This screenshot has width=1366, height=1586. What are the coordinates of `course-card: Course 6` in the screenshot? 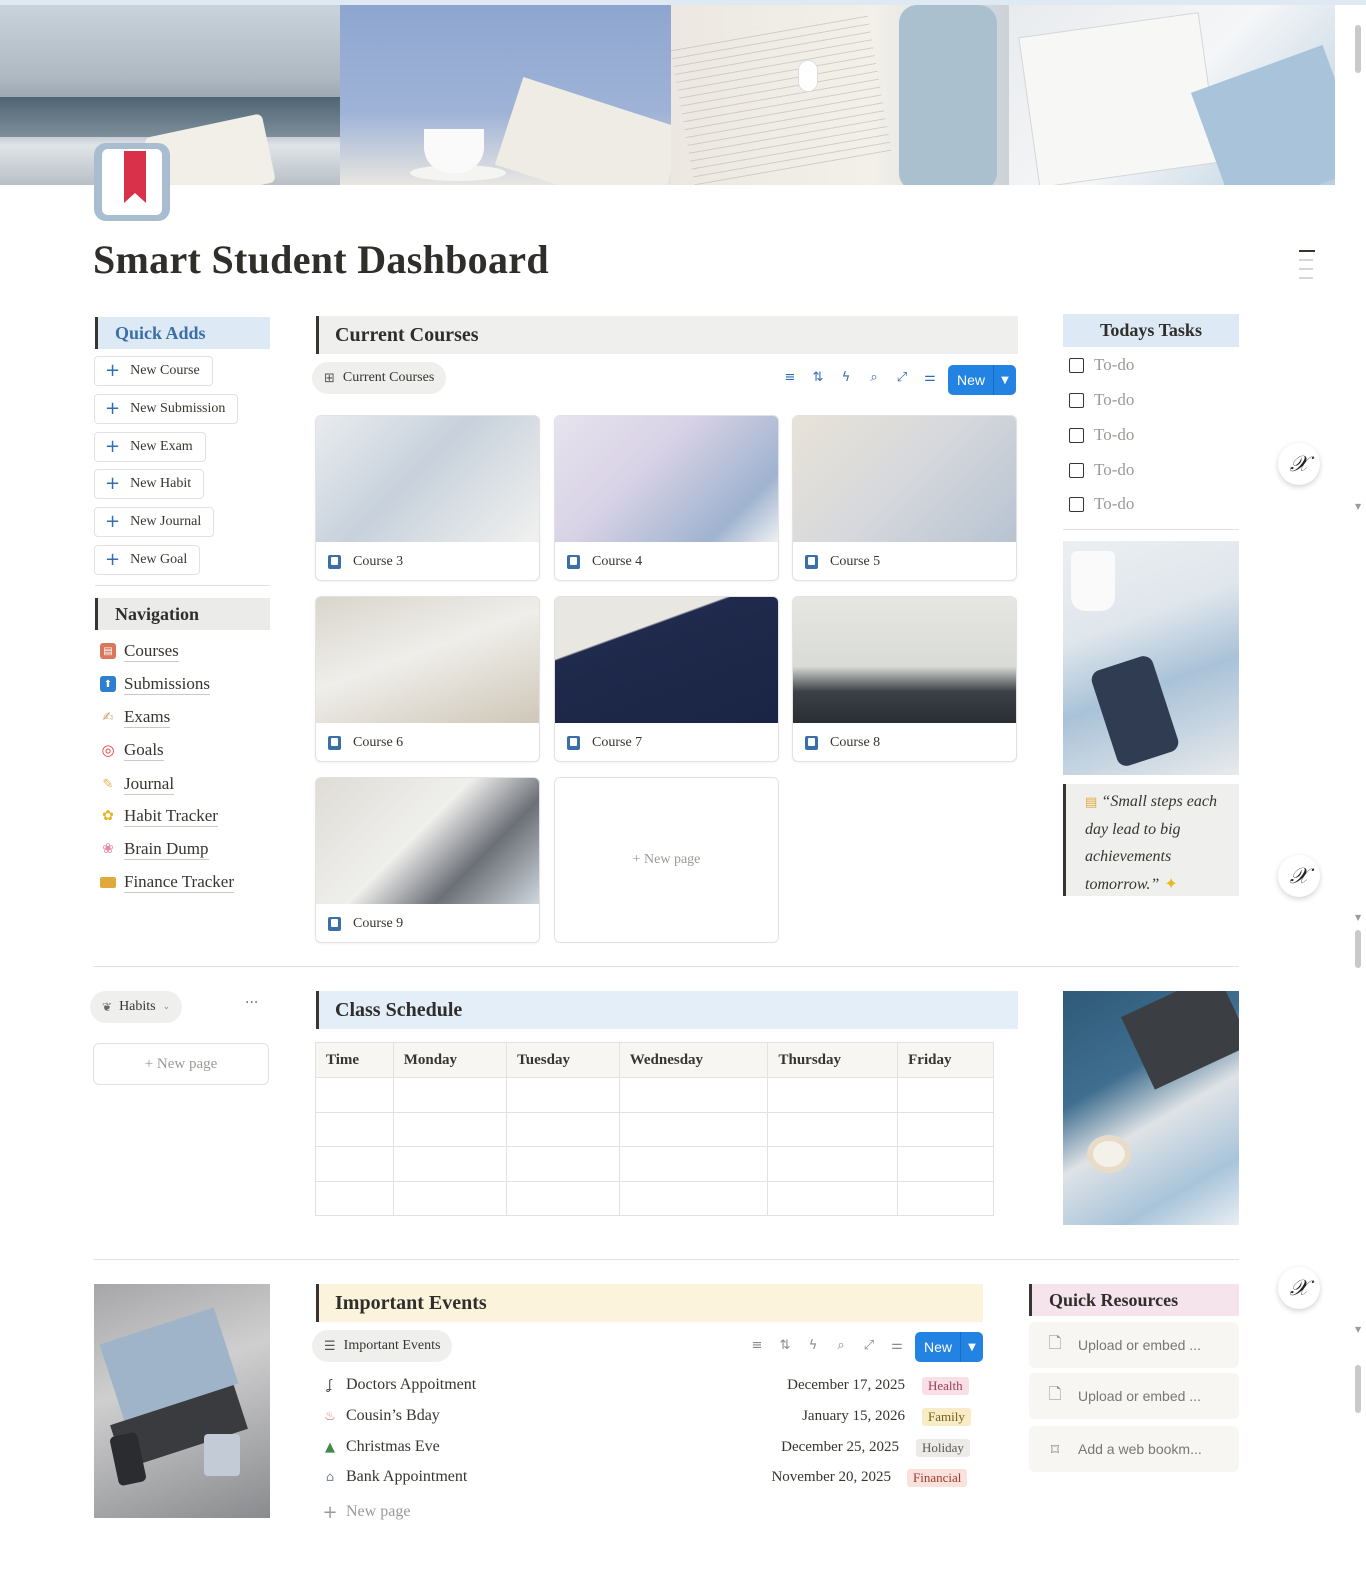 It's located at (427, 679).